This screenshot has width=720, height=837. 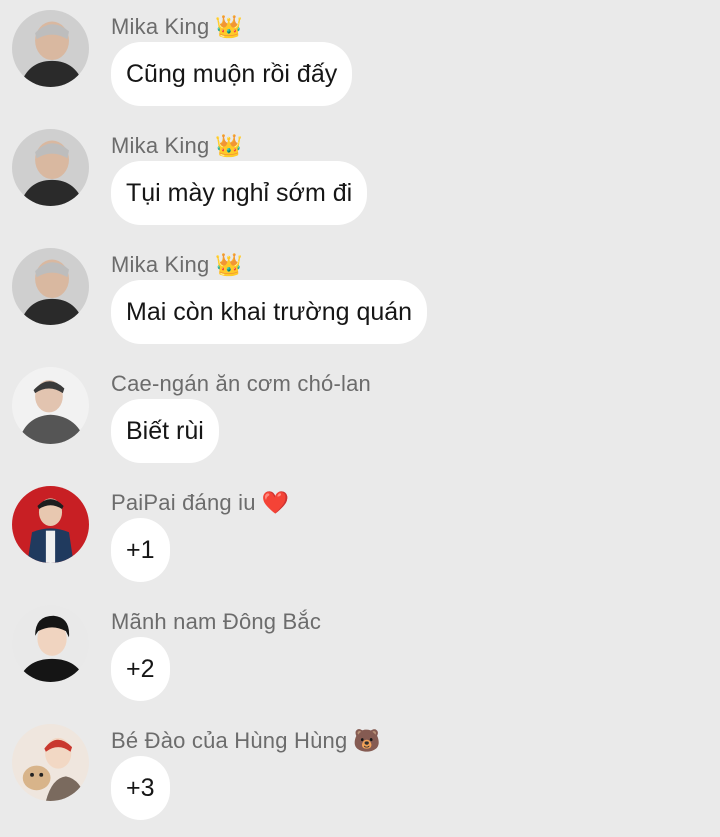 I want to click on message-bubble: Mai còn khai trường quán, so click(x=269, y=312).